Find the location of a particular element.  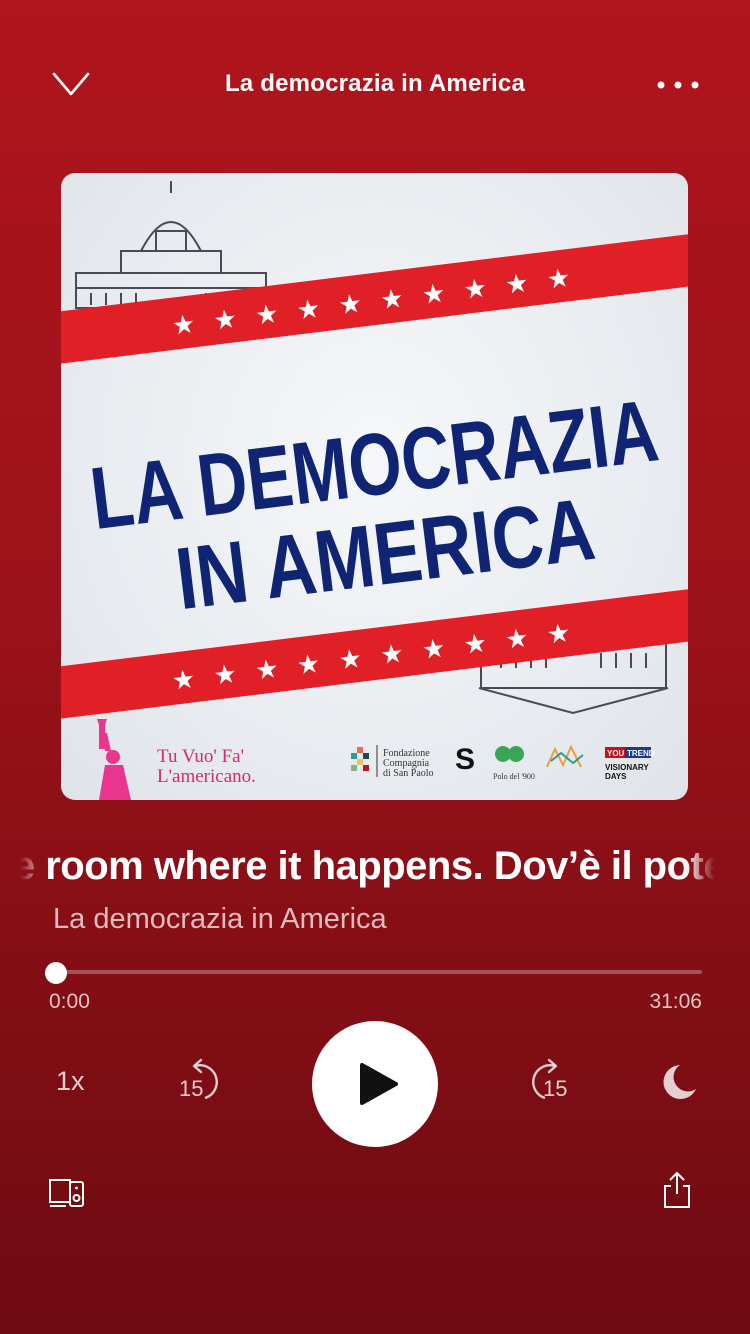

skip-forward-label: 15 is located at coordinates (555, 1088).